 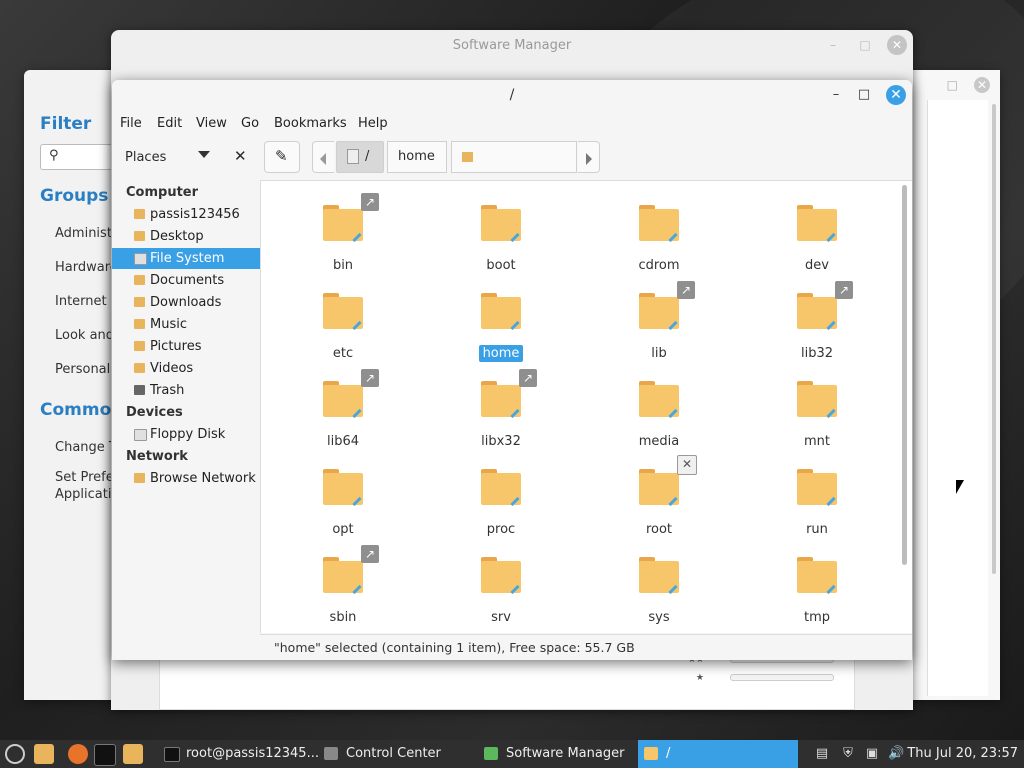 What do you see at coordinates (81, 157) in the screenshot?
I see `filter-search-input: ⚲` at bounding box center [81, 157].